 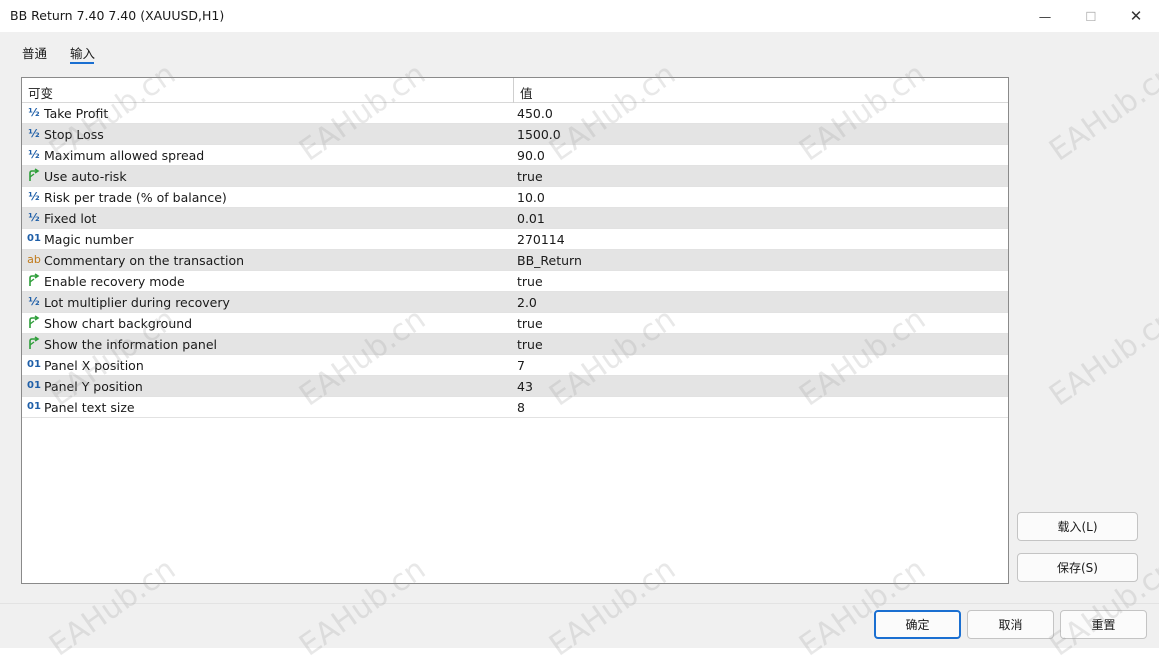 I want to click on reset-button: 重置, so click(x=1103, y=624).